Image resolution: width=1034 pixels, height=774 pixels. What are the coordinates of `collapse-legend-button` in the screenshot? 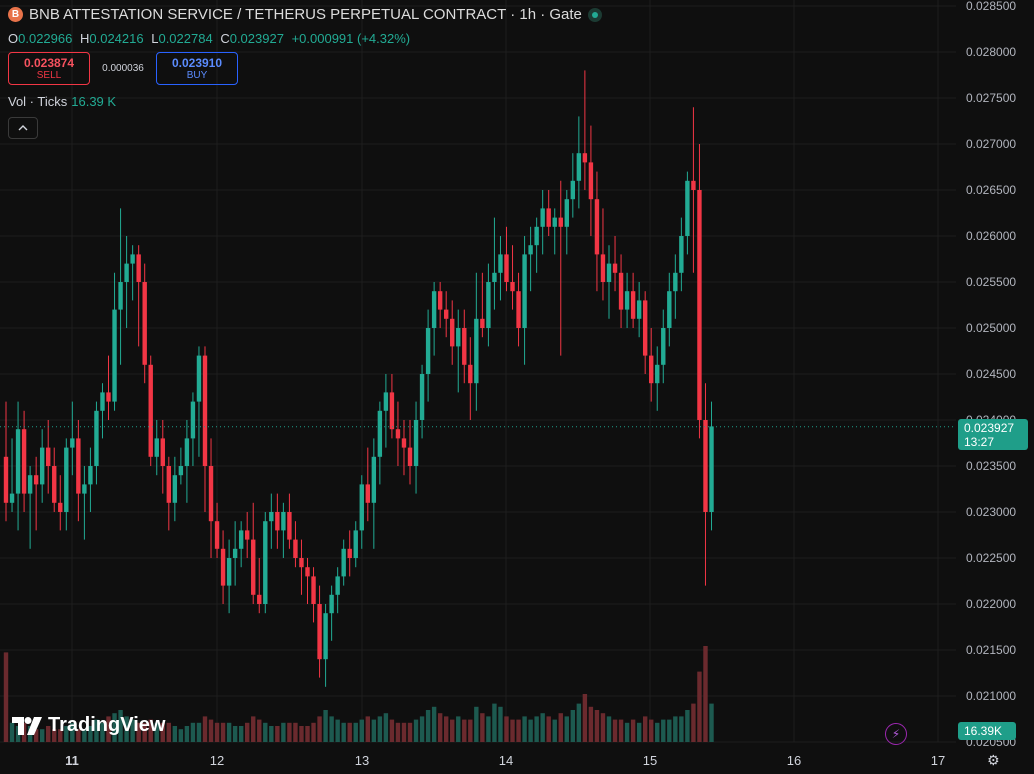 It's located at (23, 128).